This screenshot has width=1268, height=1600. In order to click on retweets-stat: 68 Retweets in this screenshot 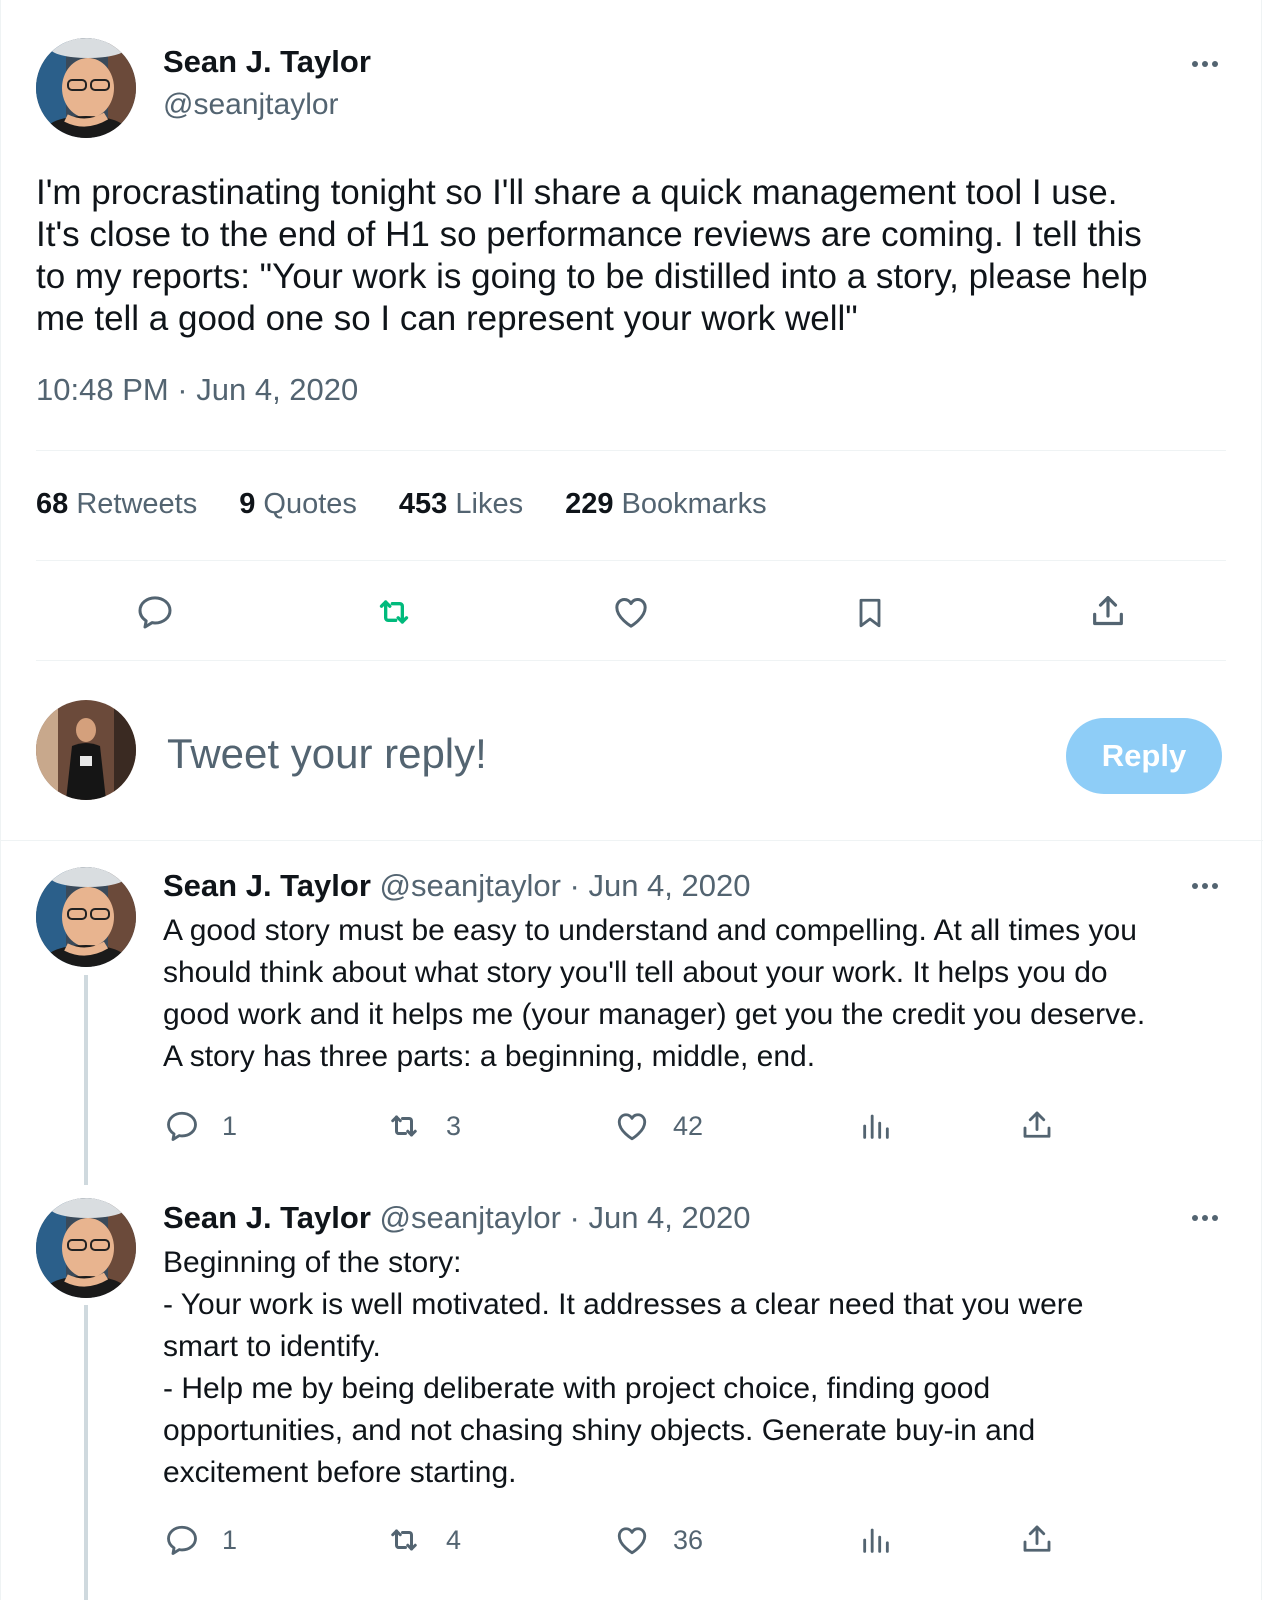, I will do `click(116, 504)`.